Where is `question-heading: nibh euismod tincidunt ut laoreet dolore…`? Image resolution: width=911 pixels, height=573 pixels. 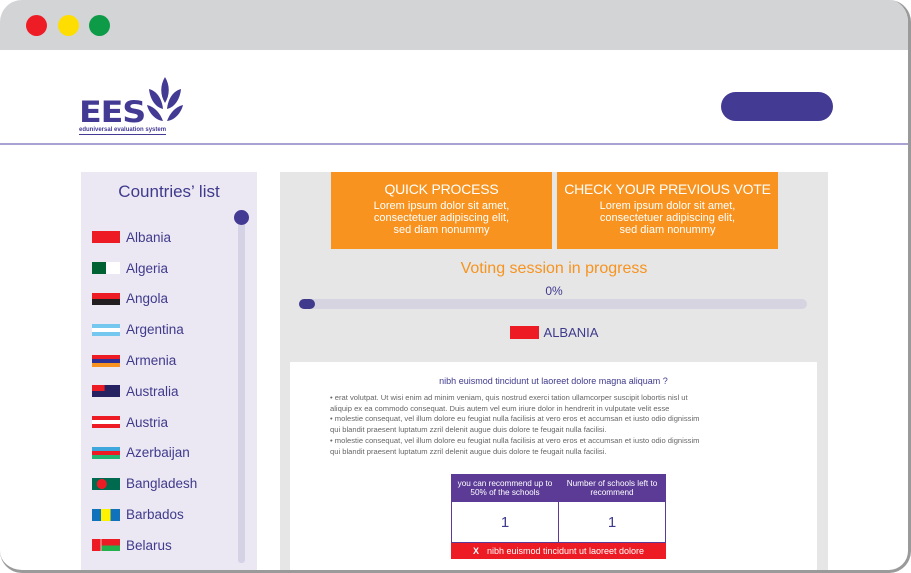 question-heading: nibh euismod tincidunt ut laoreet dolore… is located at coordinates (553, 381).